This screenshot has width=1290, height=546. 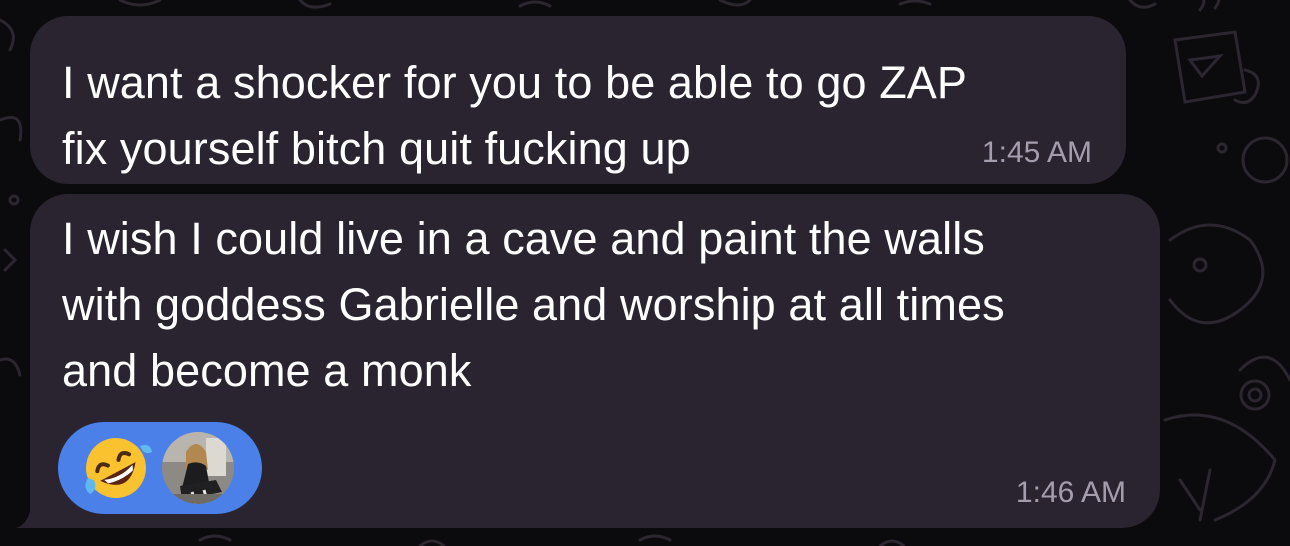 What do you see at coordinates (118, 468) in the screenshot?
I see `rolling-on-floor-laughing-icon` at bounding box center [118, 468].